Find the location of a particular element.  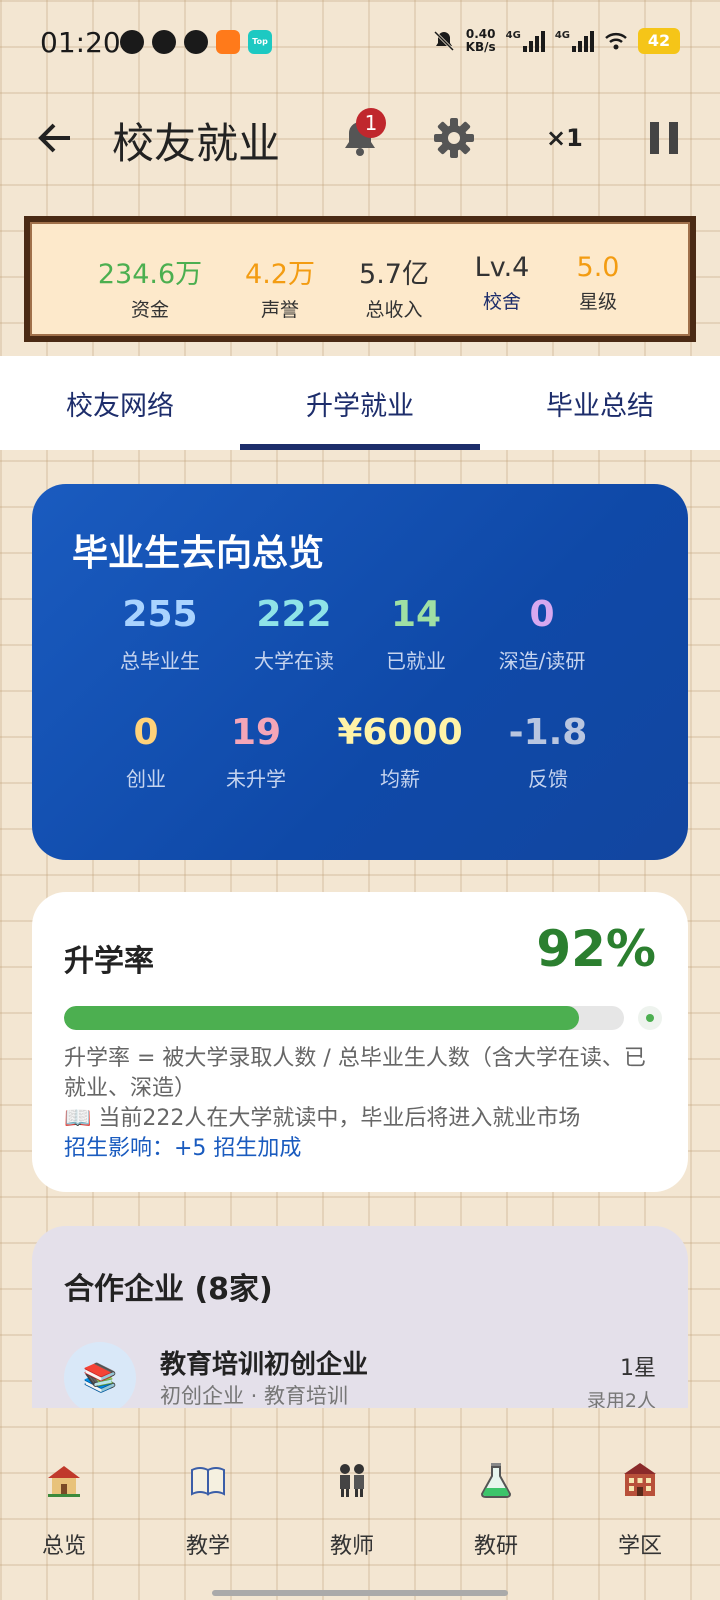

book-icon is located at coordinates (208, 1481).